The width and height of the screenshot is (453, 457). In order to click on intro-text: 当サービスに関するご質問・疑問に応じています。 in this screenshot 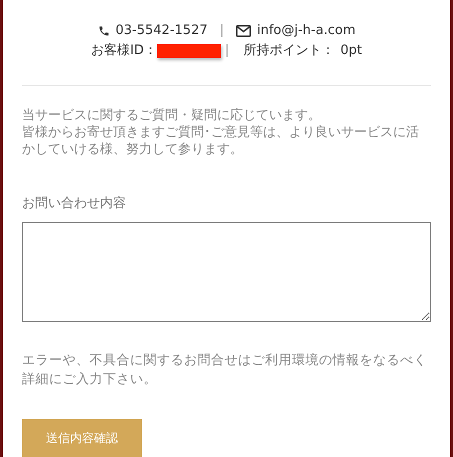, I will do `click(172, 115)`.